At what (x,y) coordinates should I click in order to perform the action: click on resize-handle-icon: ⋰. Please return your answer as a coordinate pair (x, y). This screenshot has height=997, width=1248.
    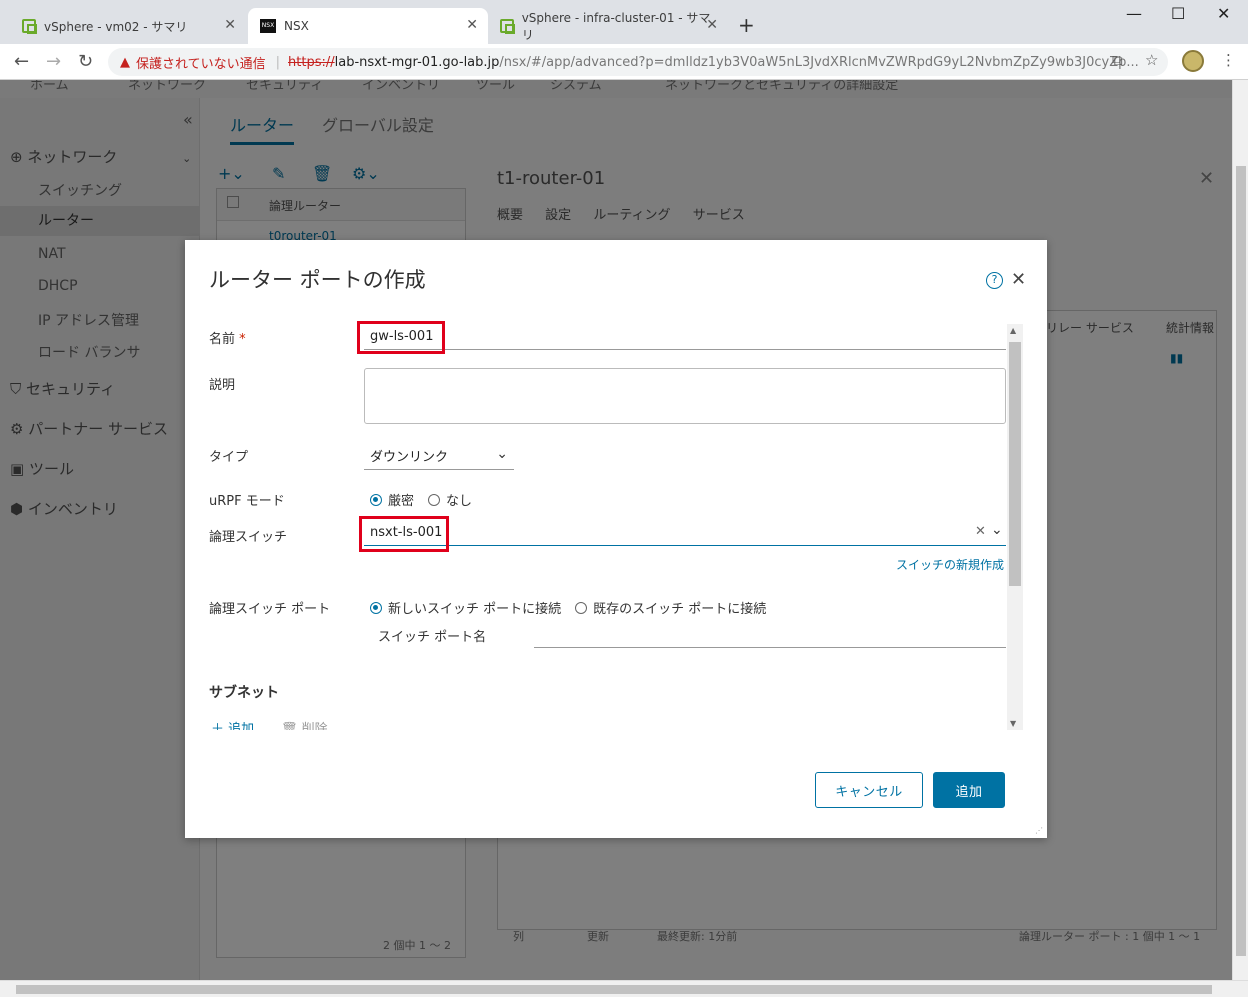
    Looking at the image, I should click on (1039, 830).